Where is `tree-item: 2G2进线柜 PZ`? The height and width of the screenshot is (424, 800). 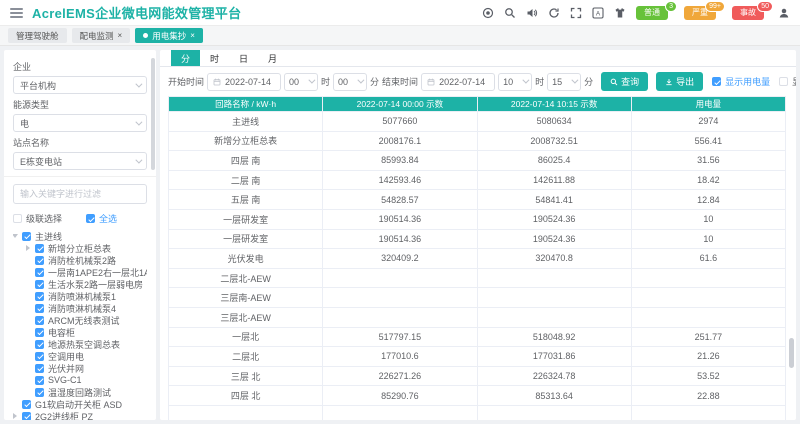
tree-item: 2G2进线柜 PZ is located at coordinates (80, 415).